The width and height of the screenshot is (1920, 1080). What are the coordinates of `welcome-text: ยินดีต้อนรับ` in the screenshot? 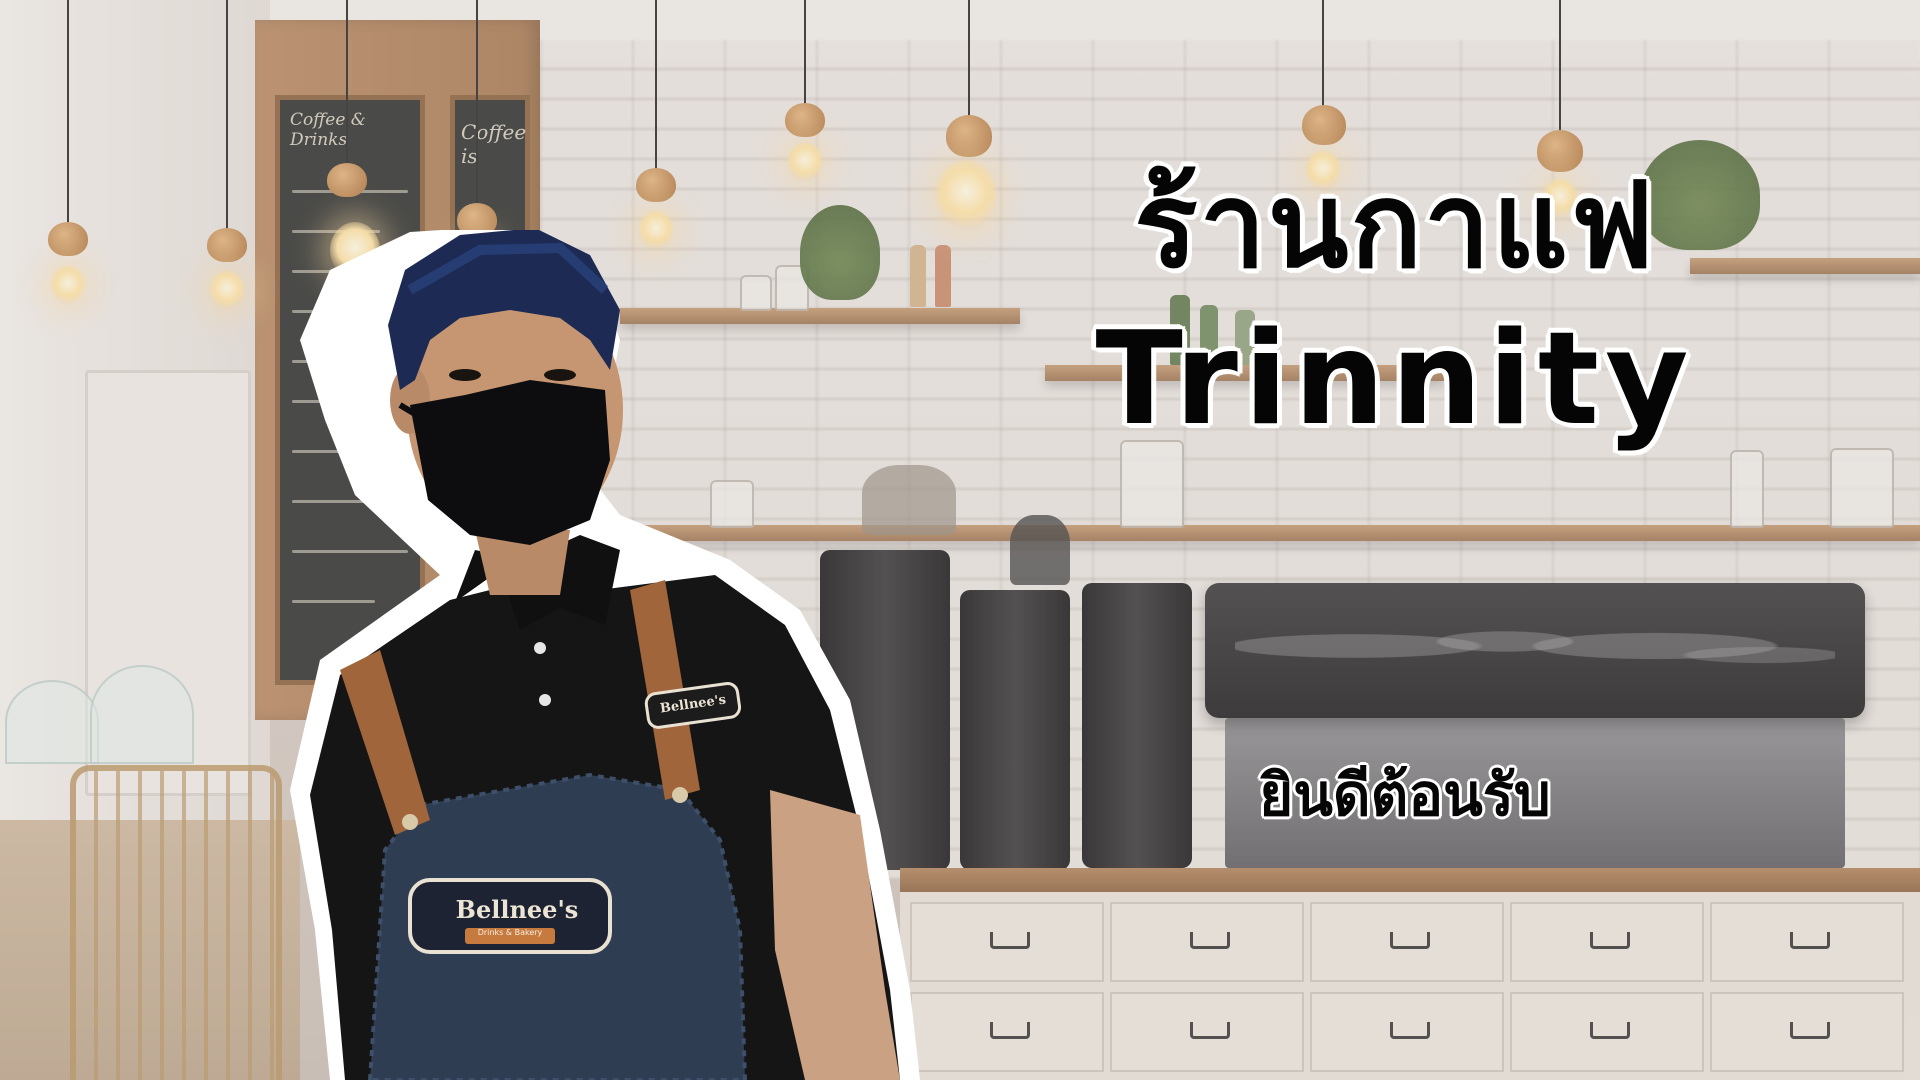 It's located at (1405, 795).